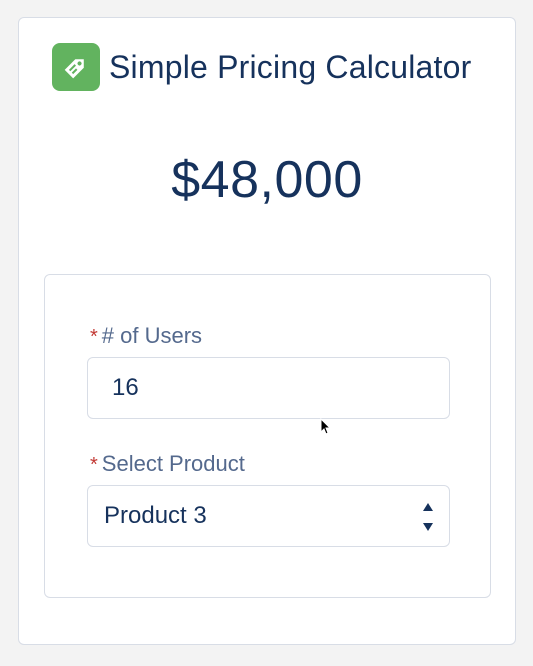  What do you see at coordinates (155, 515) in the screenshot?
I see `product-select-value: Product 3` at bounding box center [155, 515].